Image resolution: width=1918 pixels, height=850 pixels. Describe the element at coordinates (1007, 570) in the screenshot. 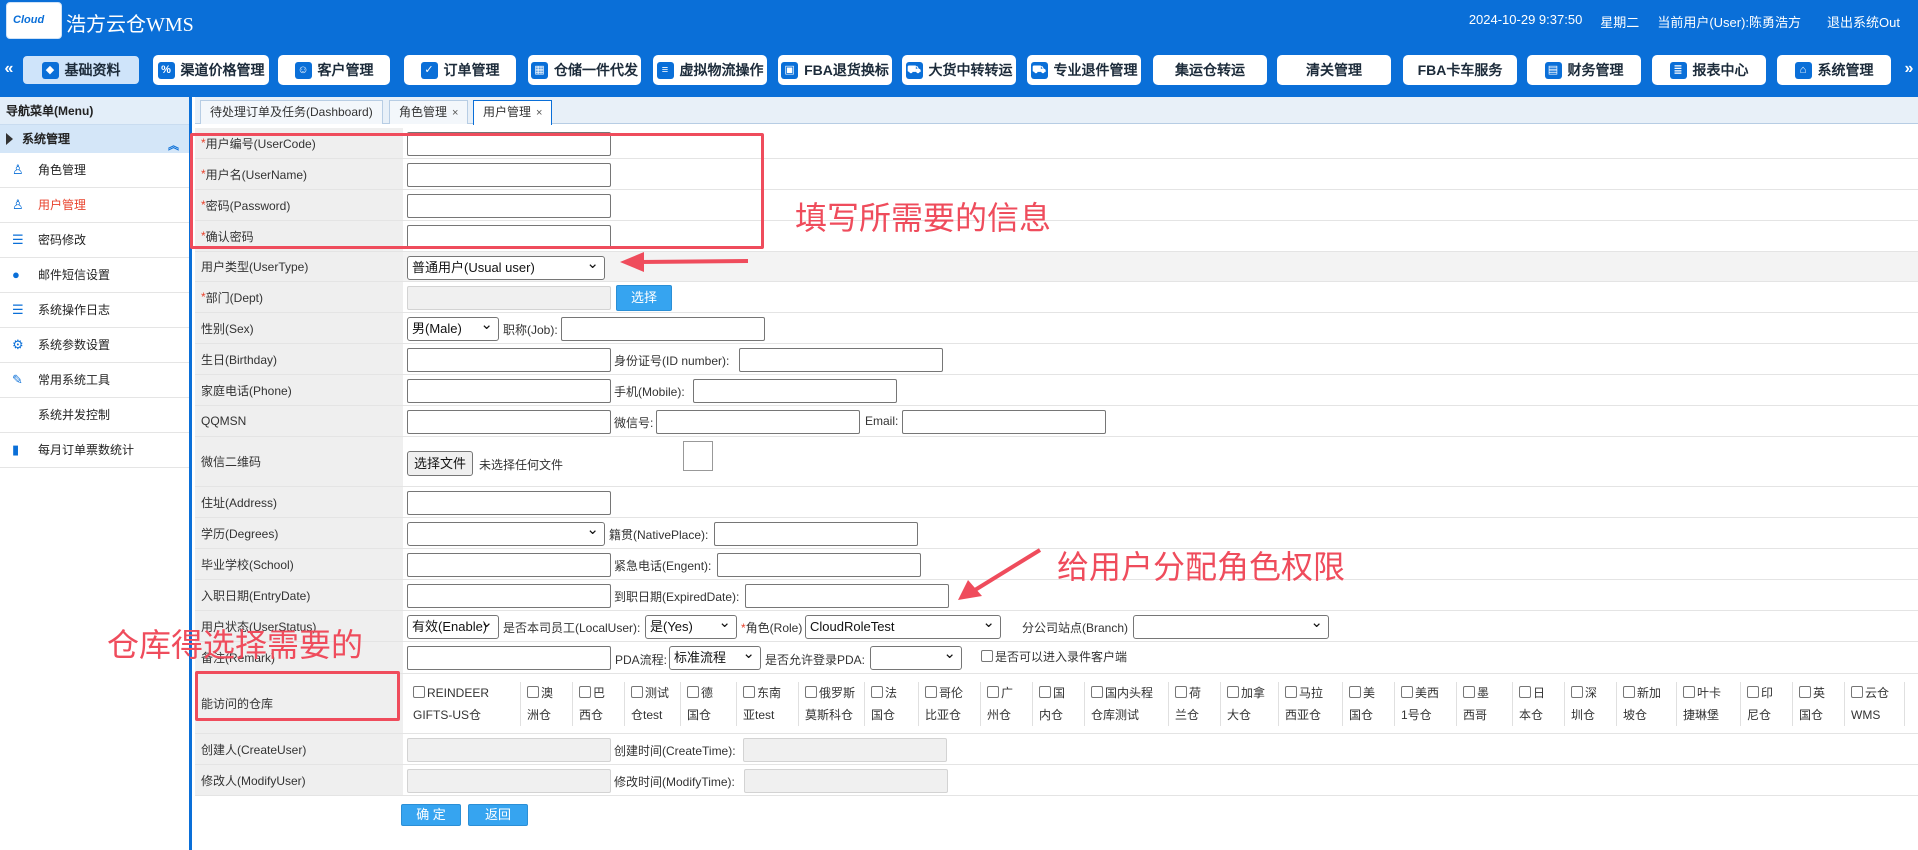

I see `annotation-arrow-role` at that location.